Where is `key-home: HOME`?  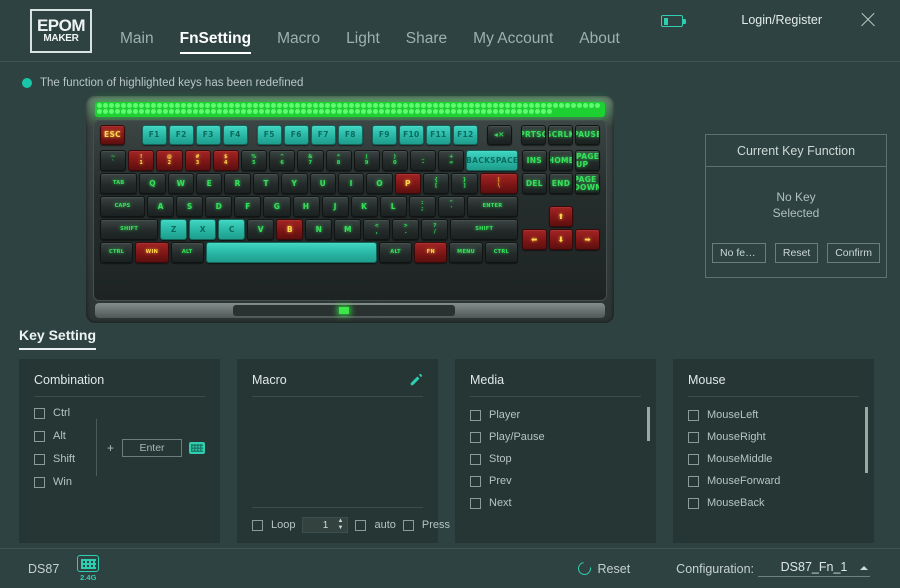
key-home: HOME is located at coordinates (561, 160).